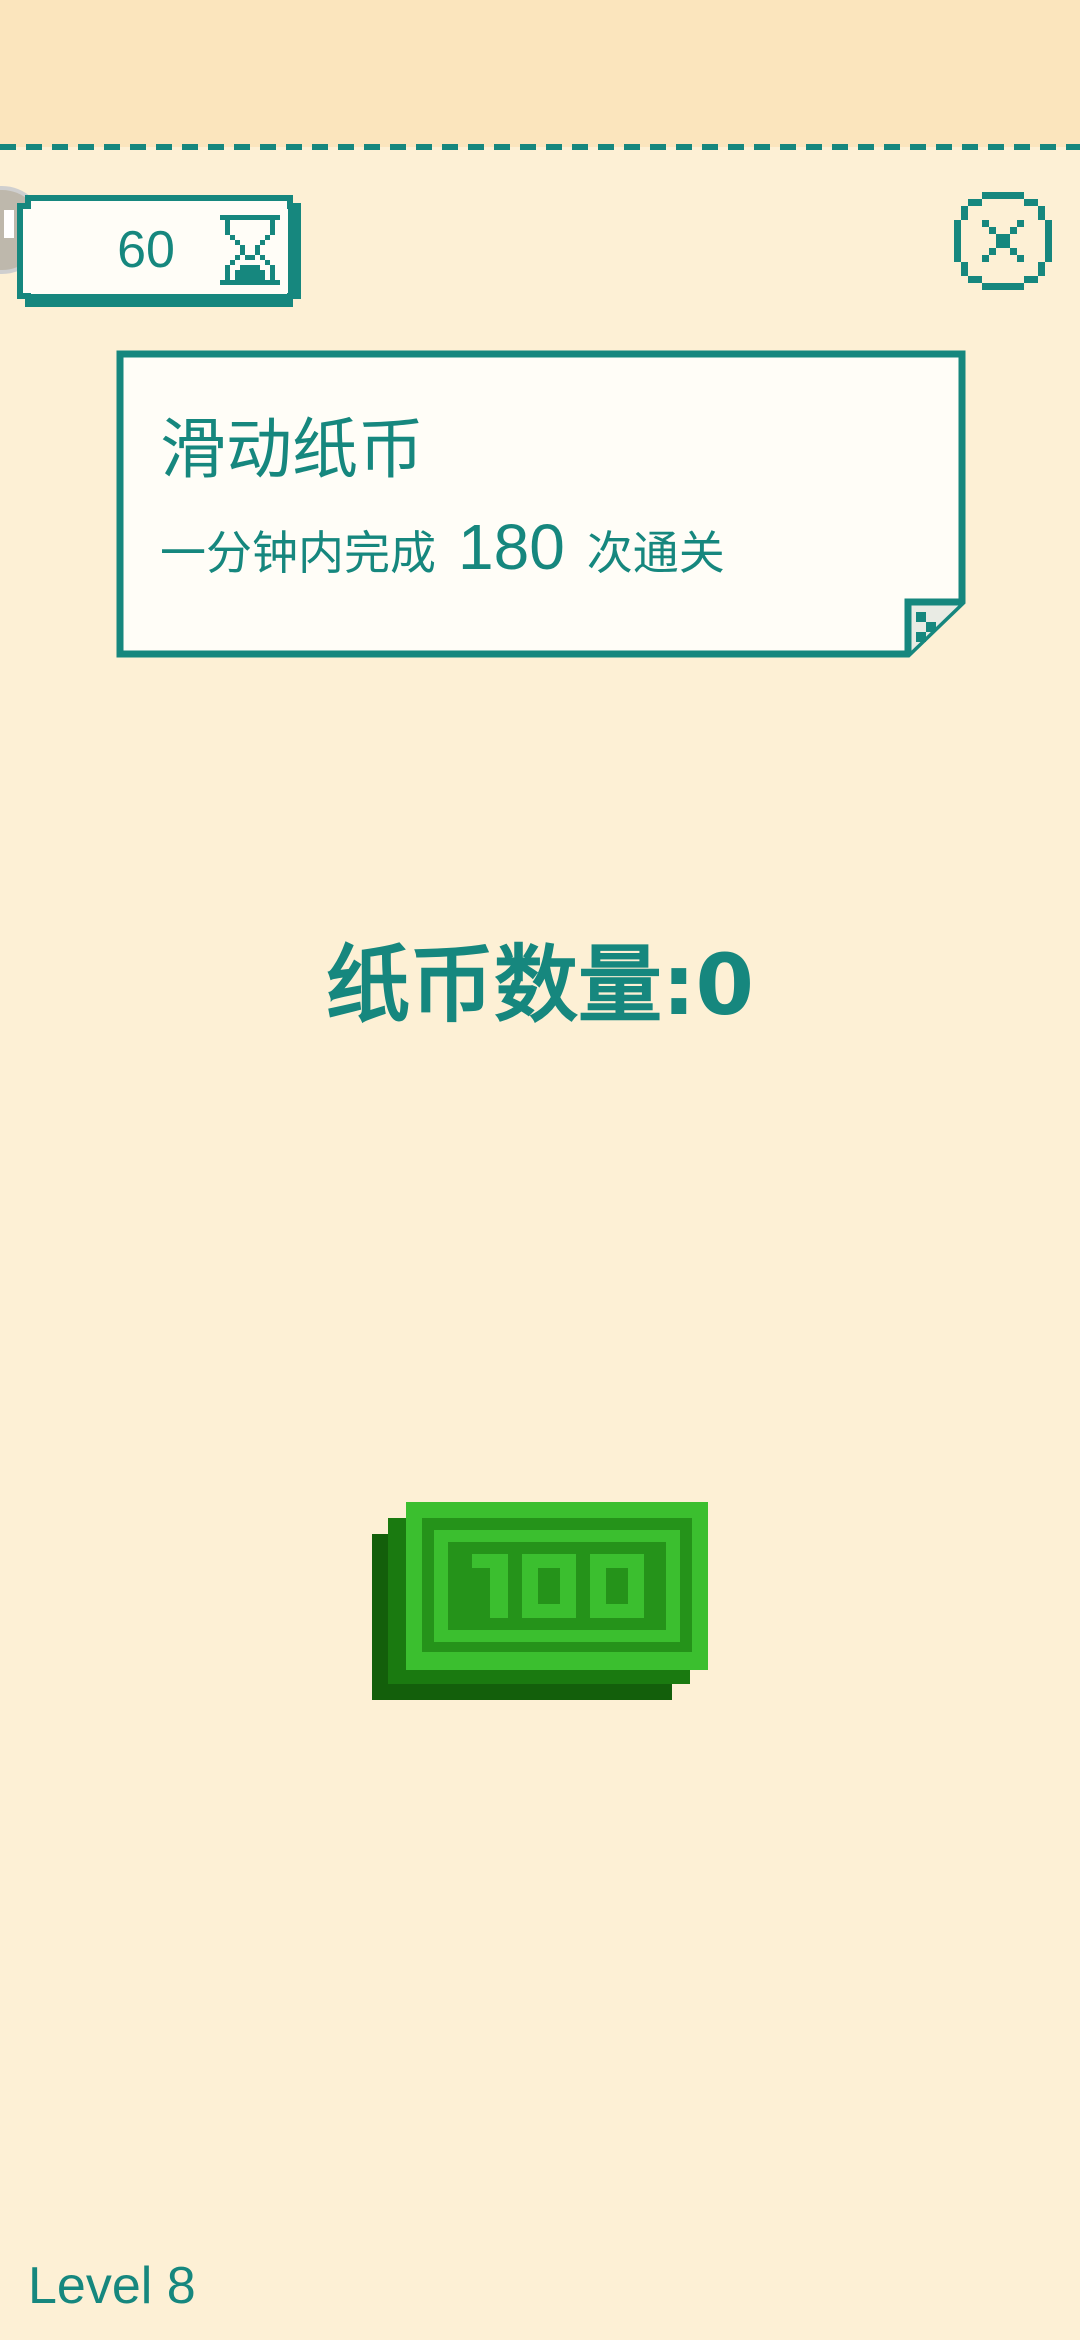 This screenshot has height=2340, width=1080. What do you see at coordinates (442, 547) in the screenshot?
I see `task-description: 一分钟内完成 180 次通关` at bounding box center [442, 547].